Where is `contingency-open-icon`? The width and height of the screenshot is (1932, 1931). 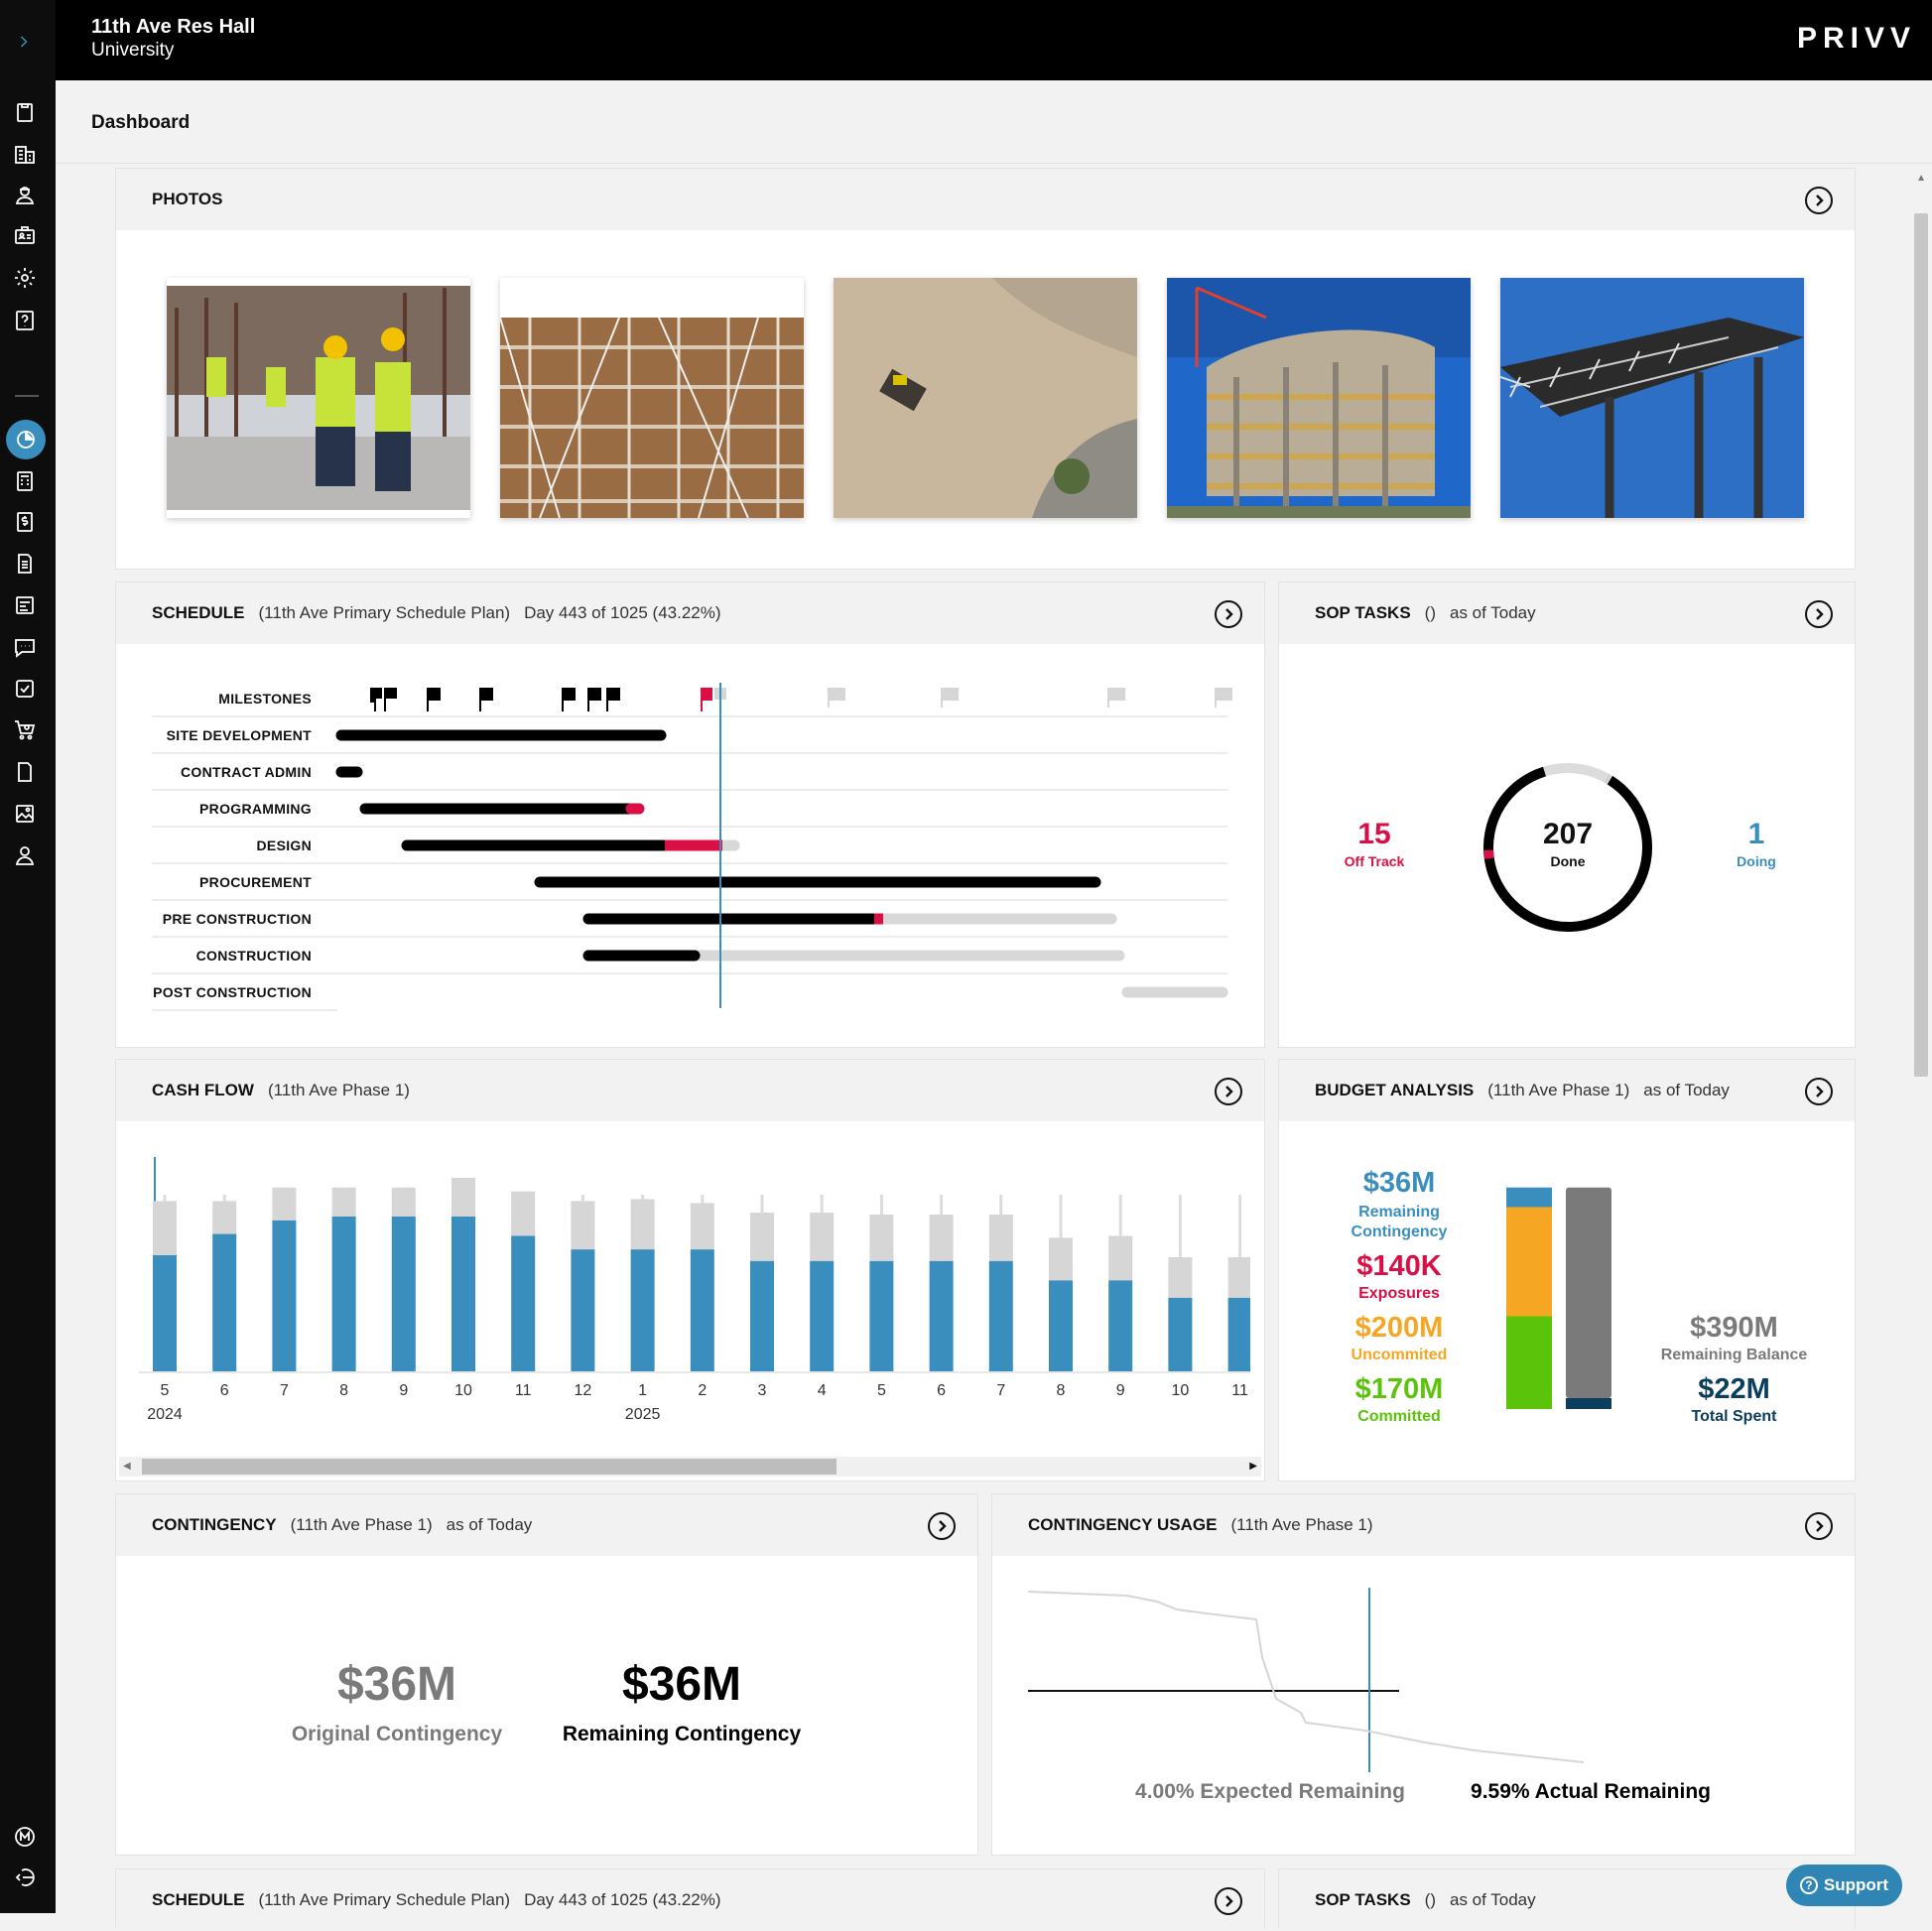
contingency-open-icon is located at coordinates (942, 1526).